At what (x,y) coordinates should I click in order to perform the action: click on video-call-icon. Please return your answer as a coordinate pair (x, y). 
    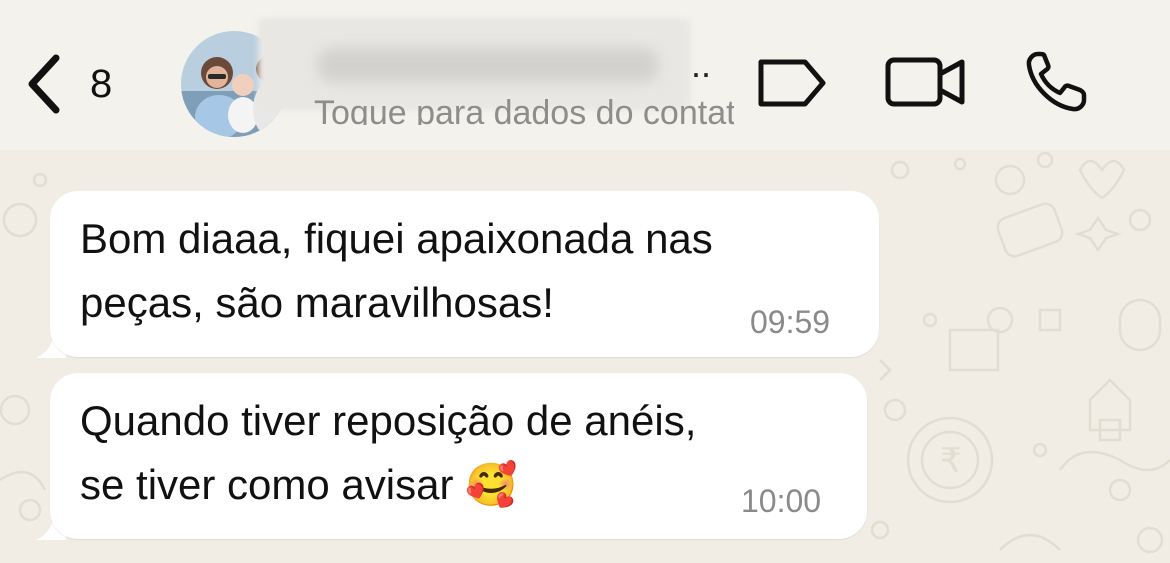
    Looking at the image, I should click on (925, 82).